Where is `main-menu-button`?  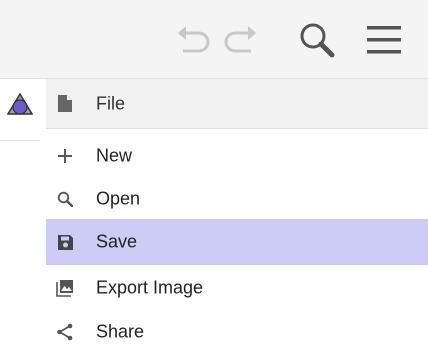 main-menu-button is located at coordinates (384, 40).